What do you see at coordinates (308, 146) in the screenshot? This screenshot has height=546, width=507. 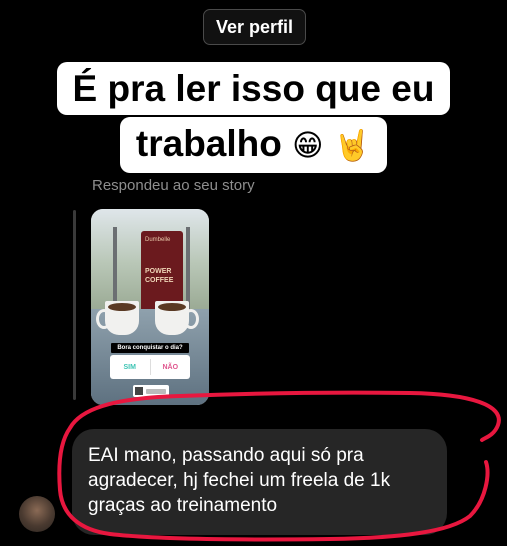 I see `grinning-face-icon: 😁` at bounding box center [308, 146].